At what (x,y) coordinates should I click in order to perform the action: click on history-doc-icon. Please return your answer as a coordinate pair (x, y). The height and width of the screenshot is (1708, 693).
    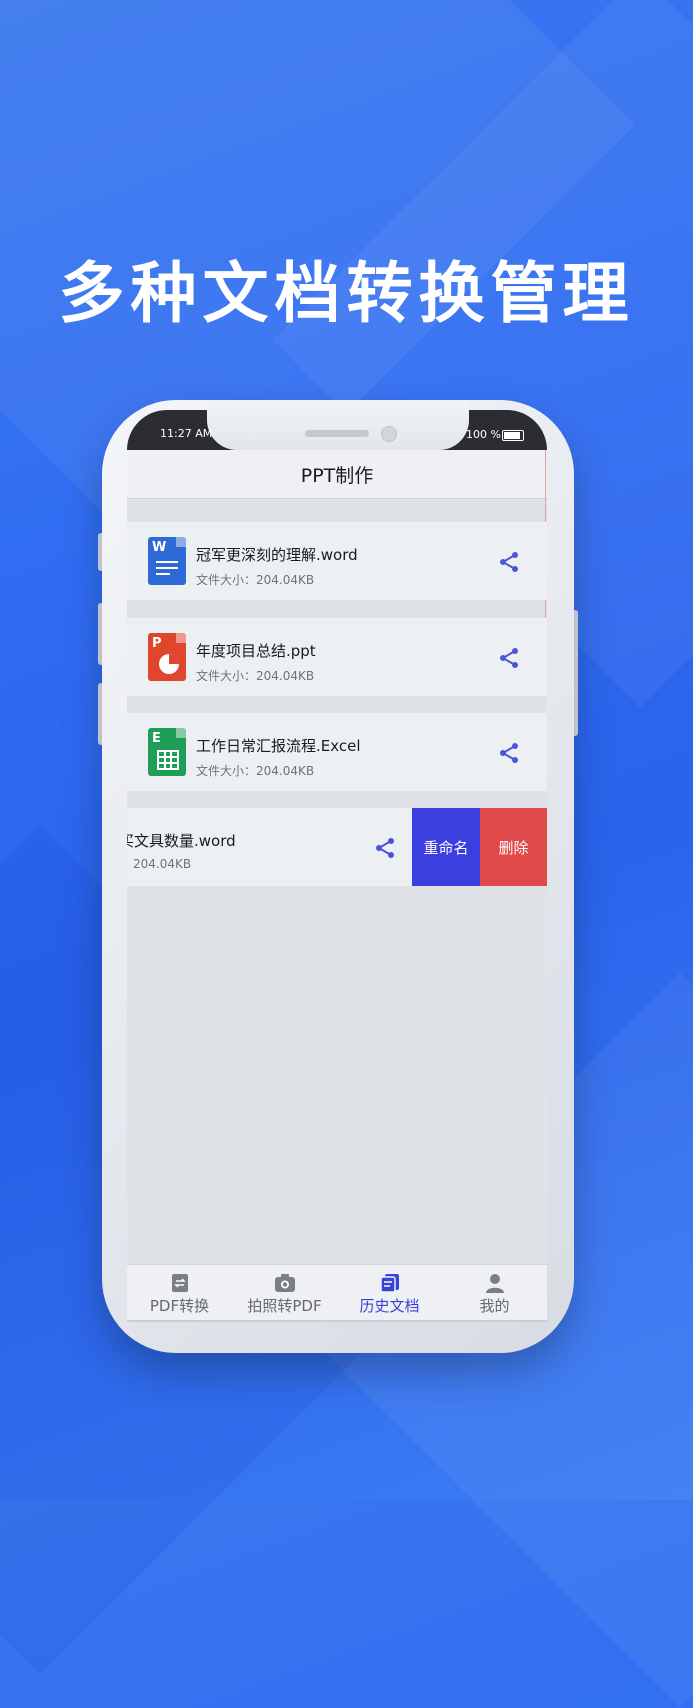
    Looking at the image, I should click on (389, 1283).